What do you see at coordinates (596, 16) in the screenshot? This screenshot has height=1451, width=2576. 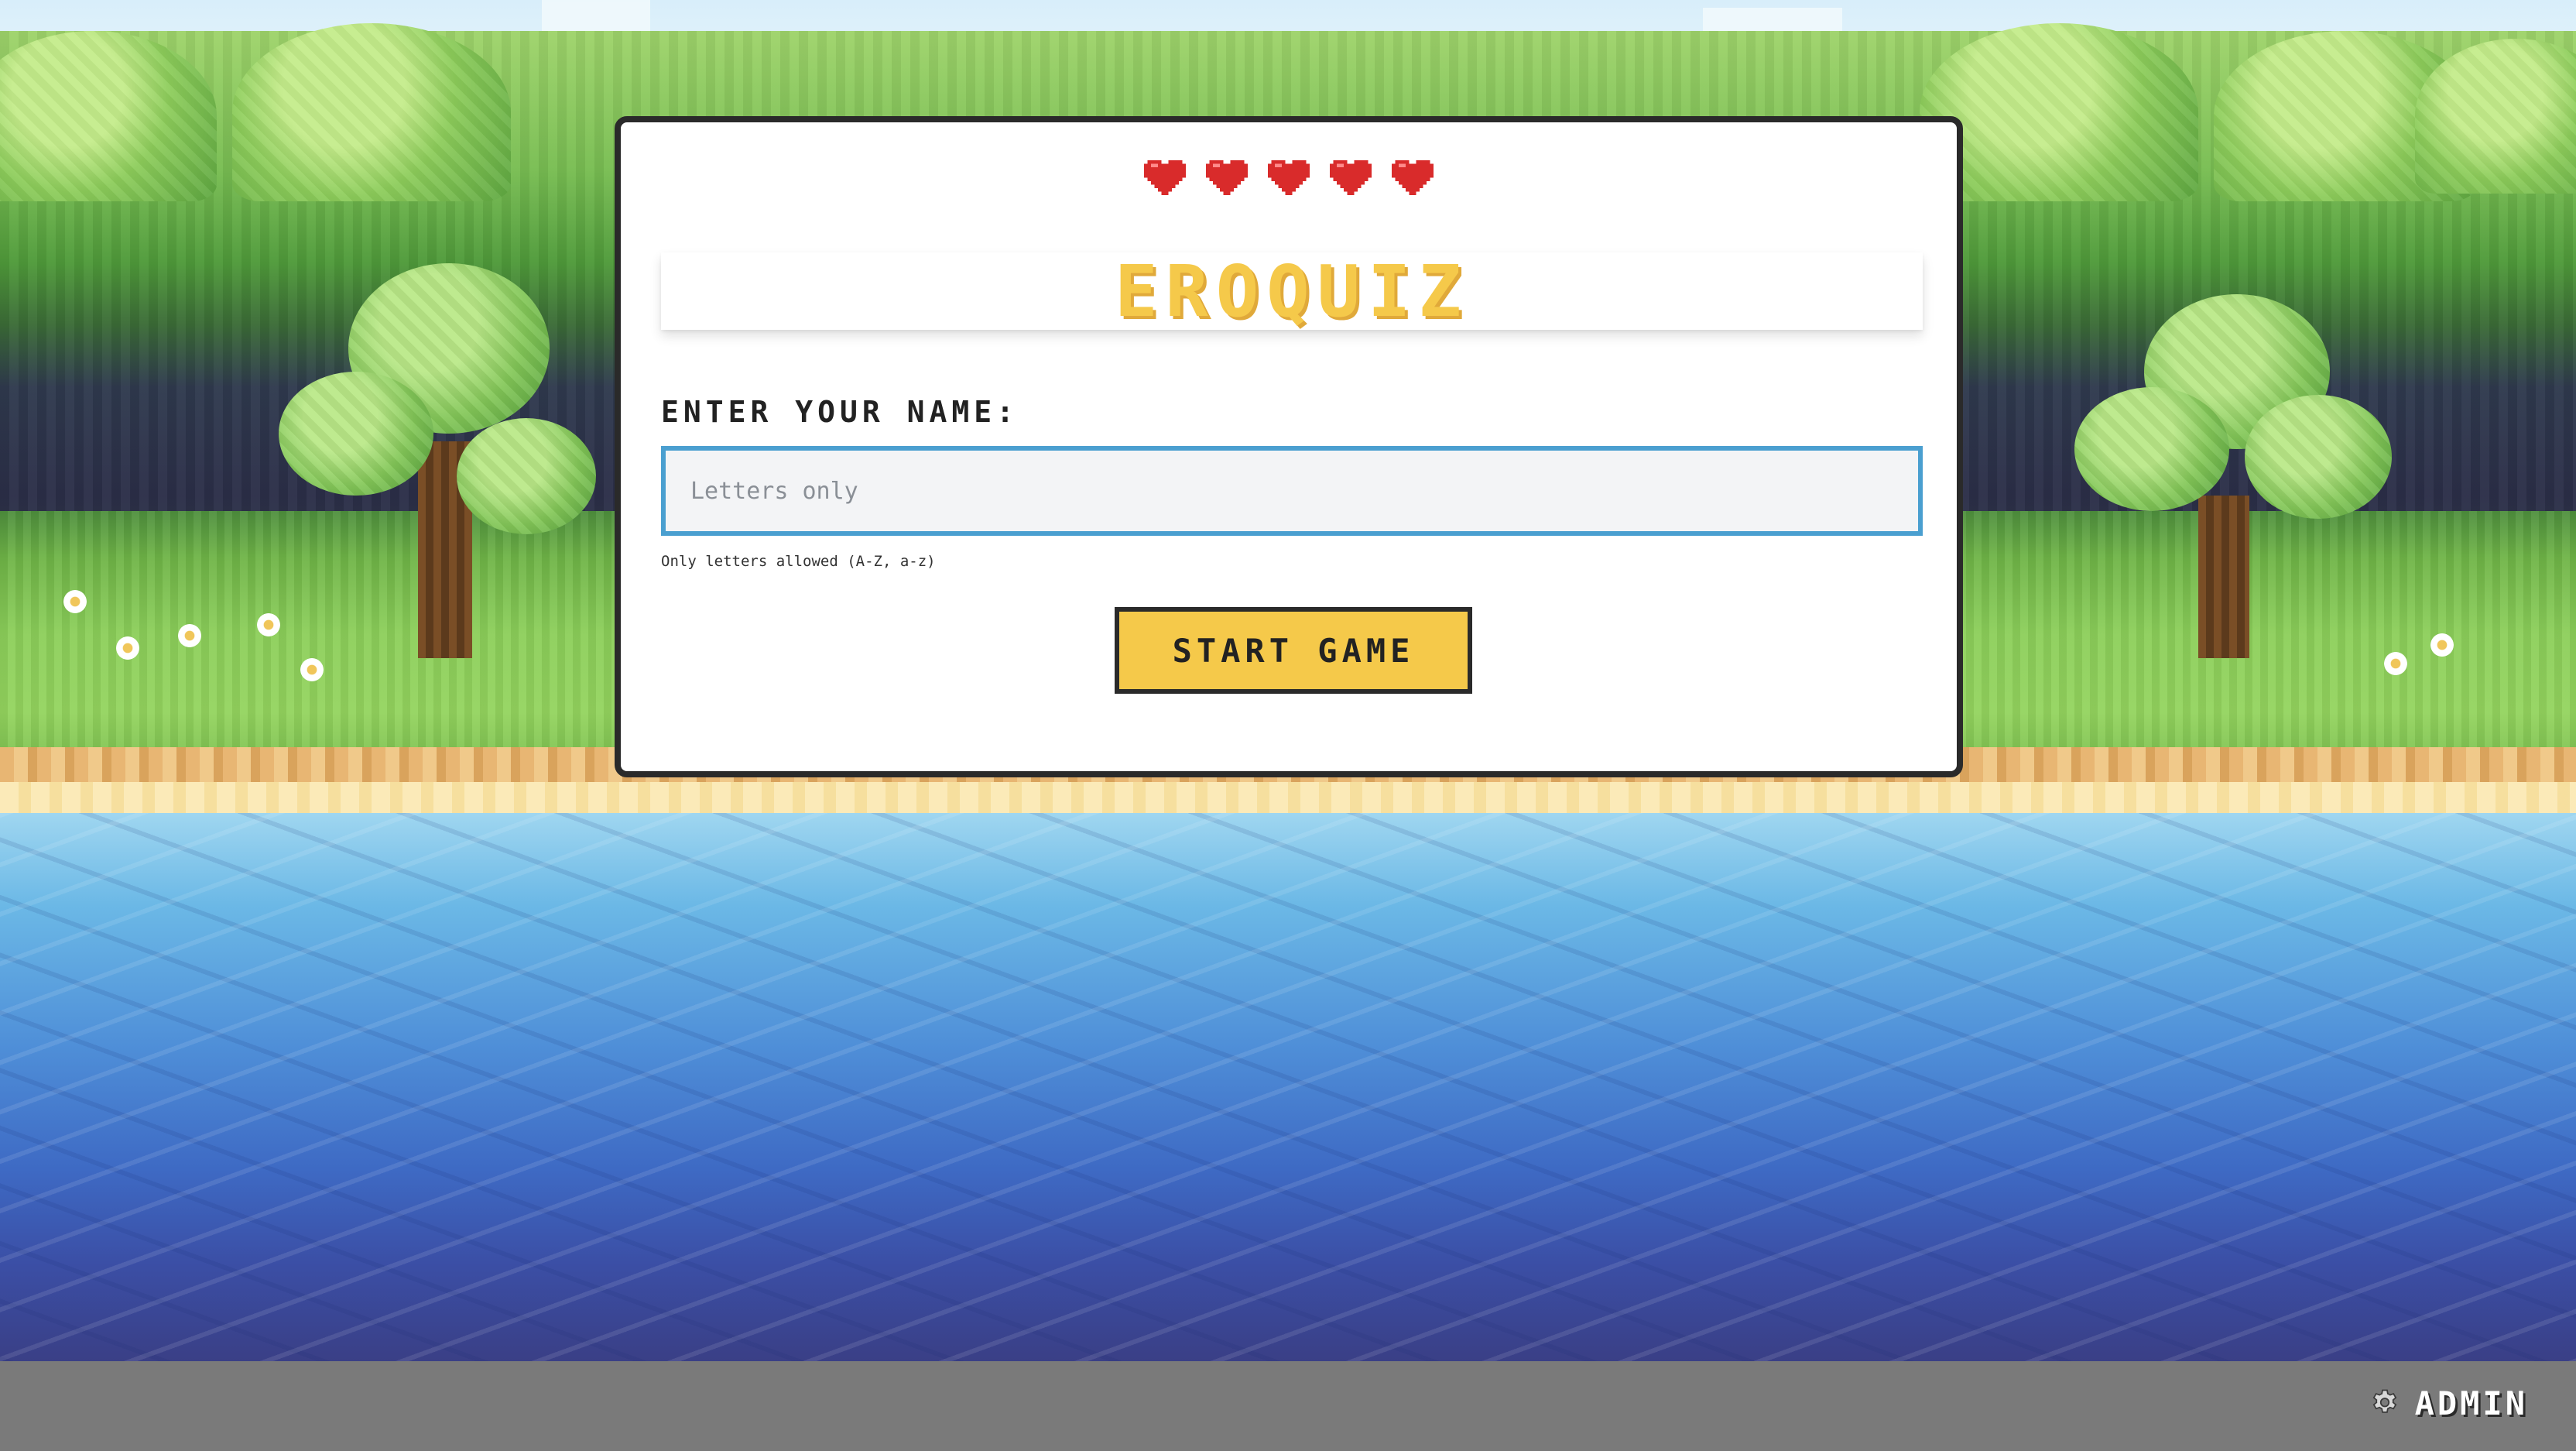 I see `cloud` at bounding box center [596, 16].